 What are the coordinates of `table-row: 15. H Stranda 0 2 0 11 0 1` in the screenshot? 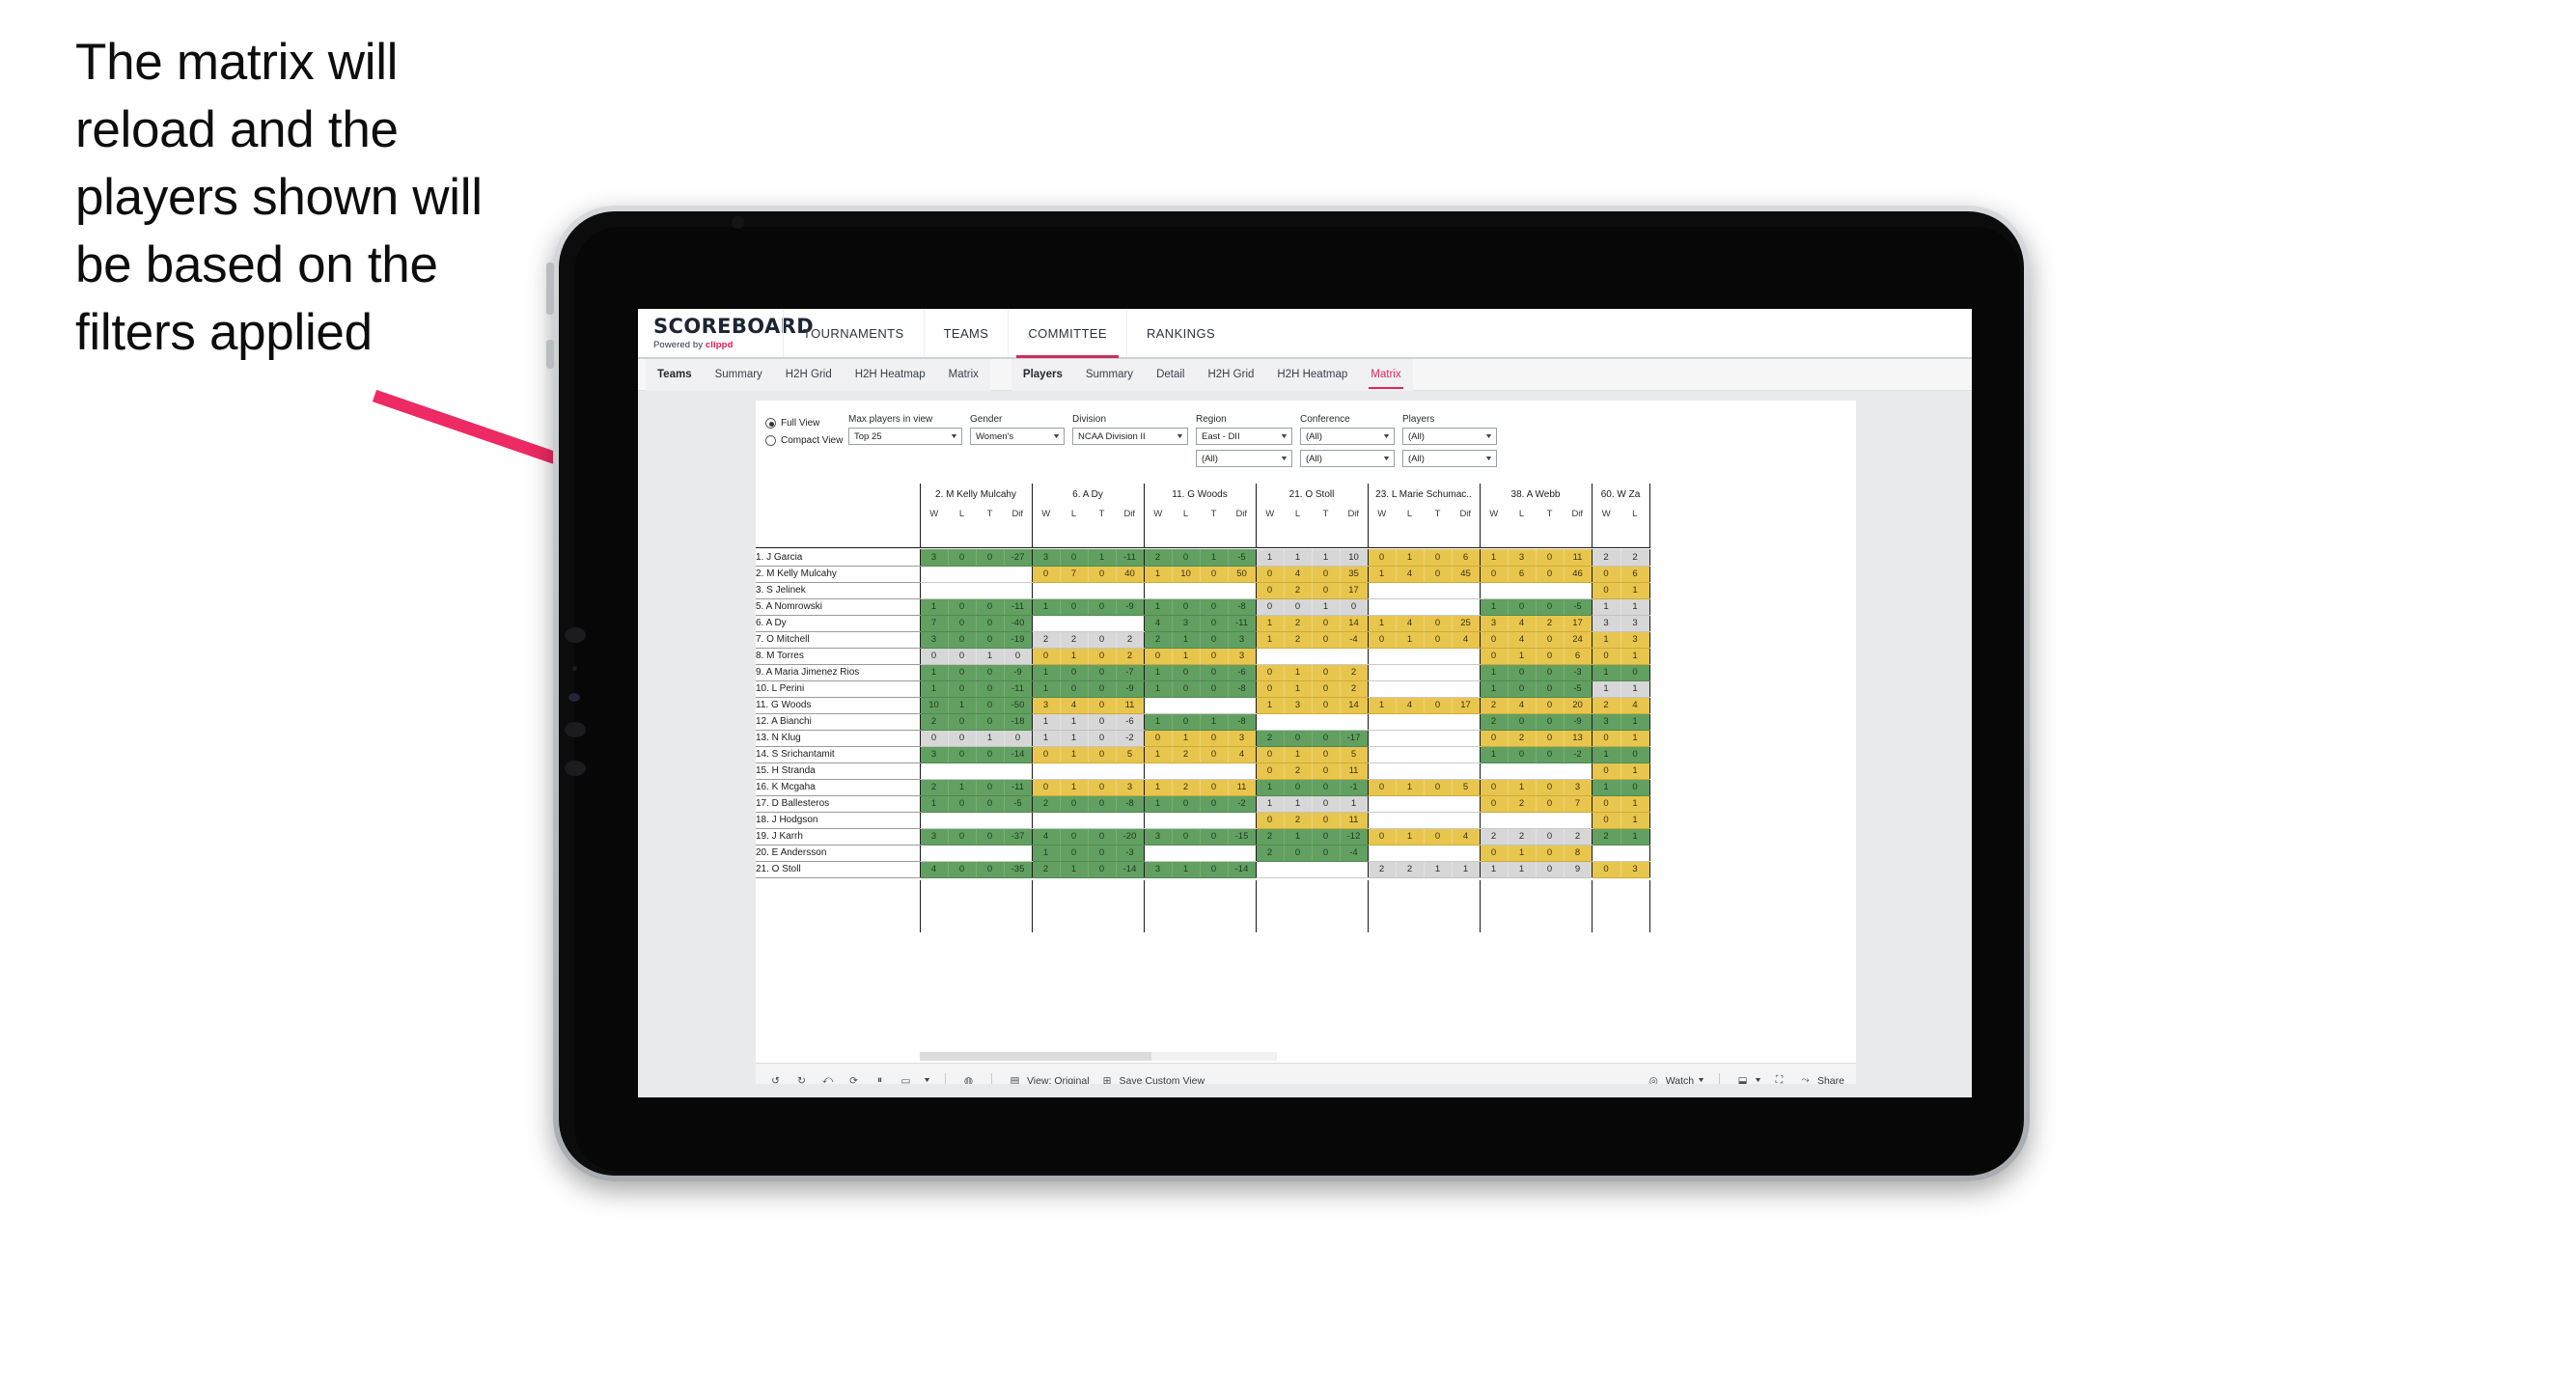 It's located at (1203, 771).